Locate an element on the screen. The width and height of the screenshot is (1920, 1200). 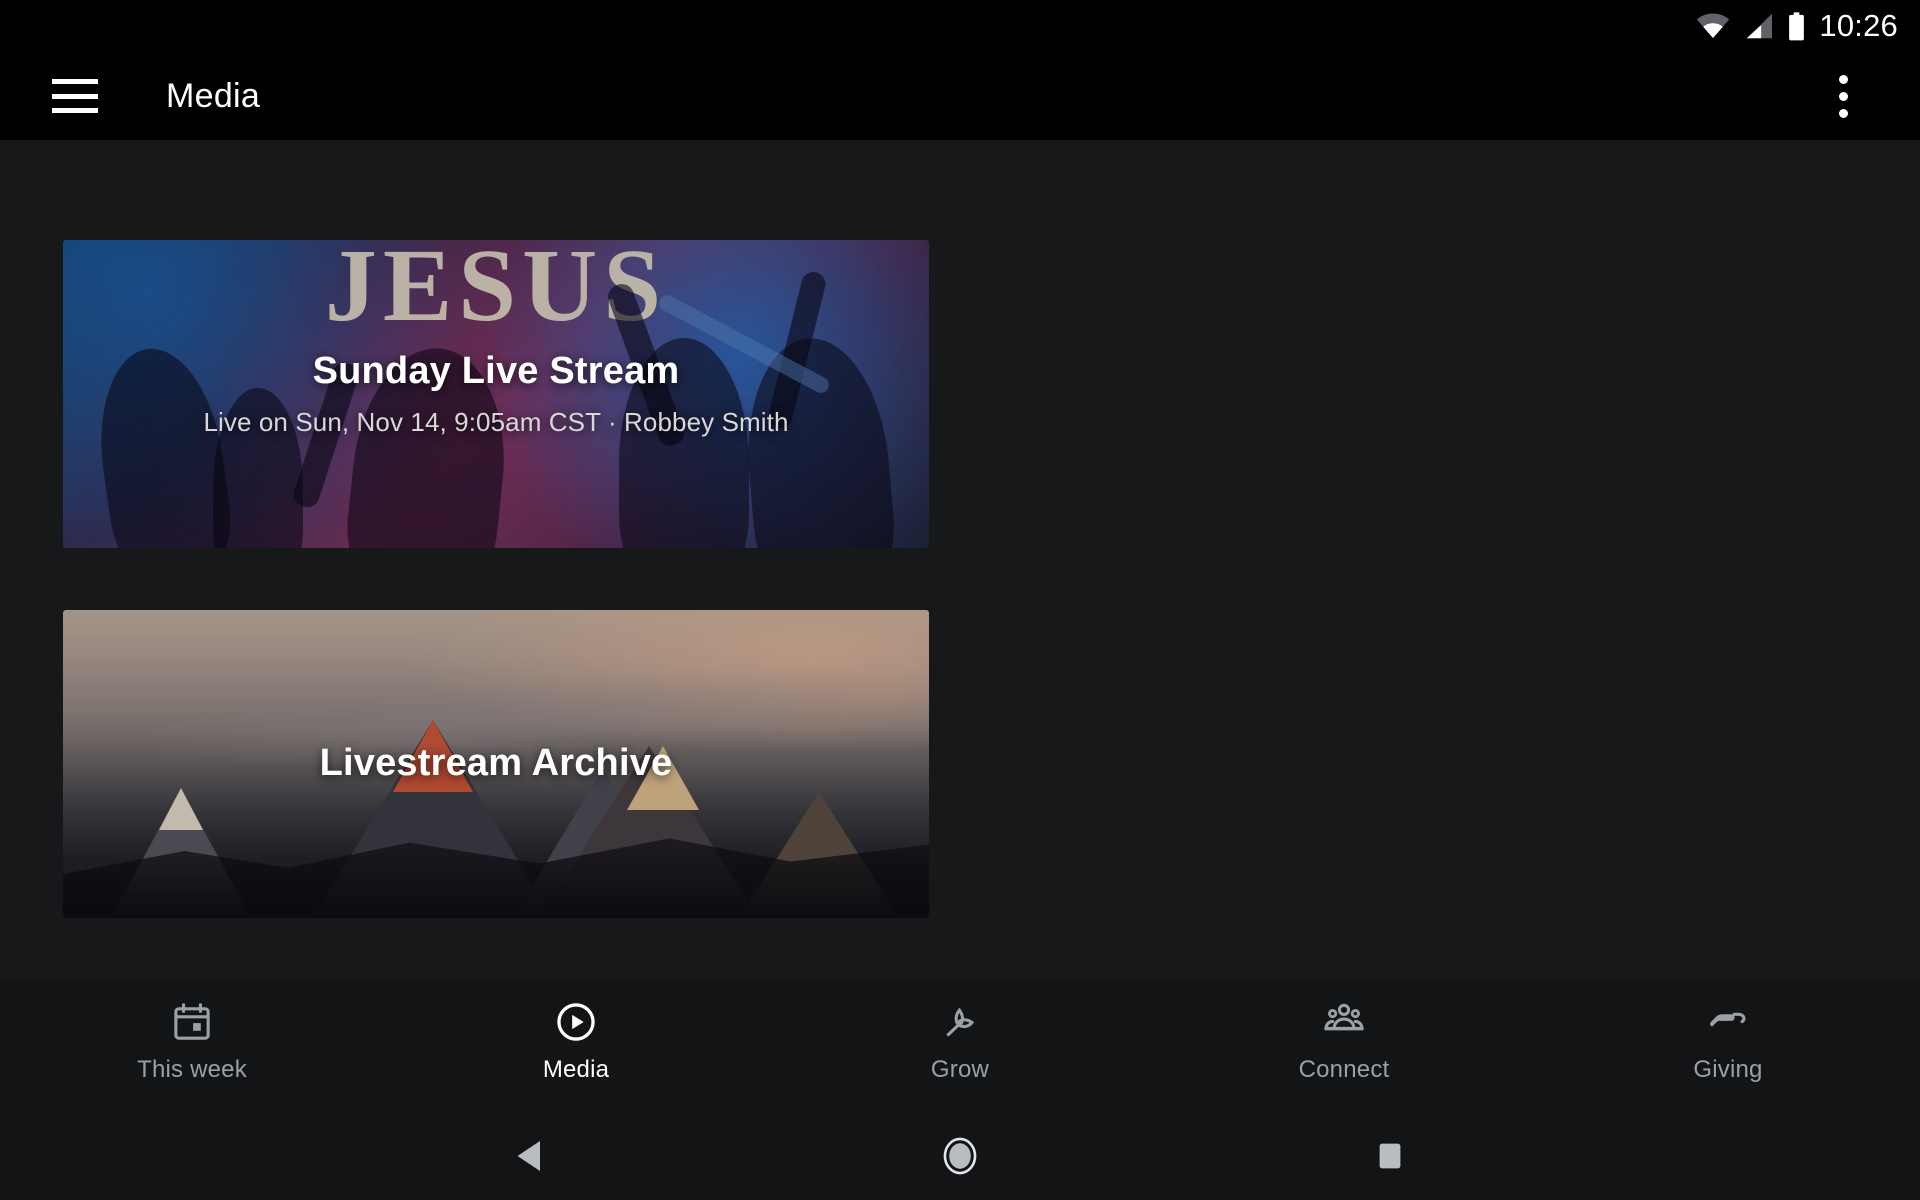
tab-label: Connect is located at coordinates (1344, 1069).